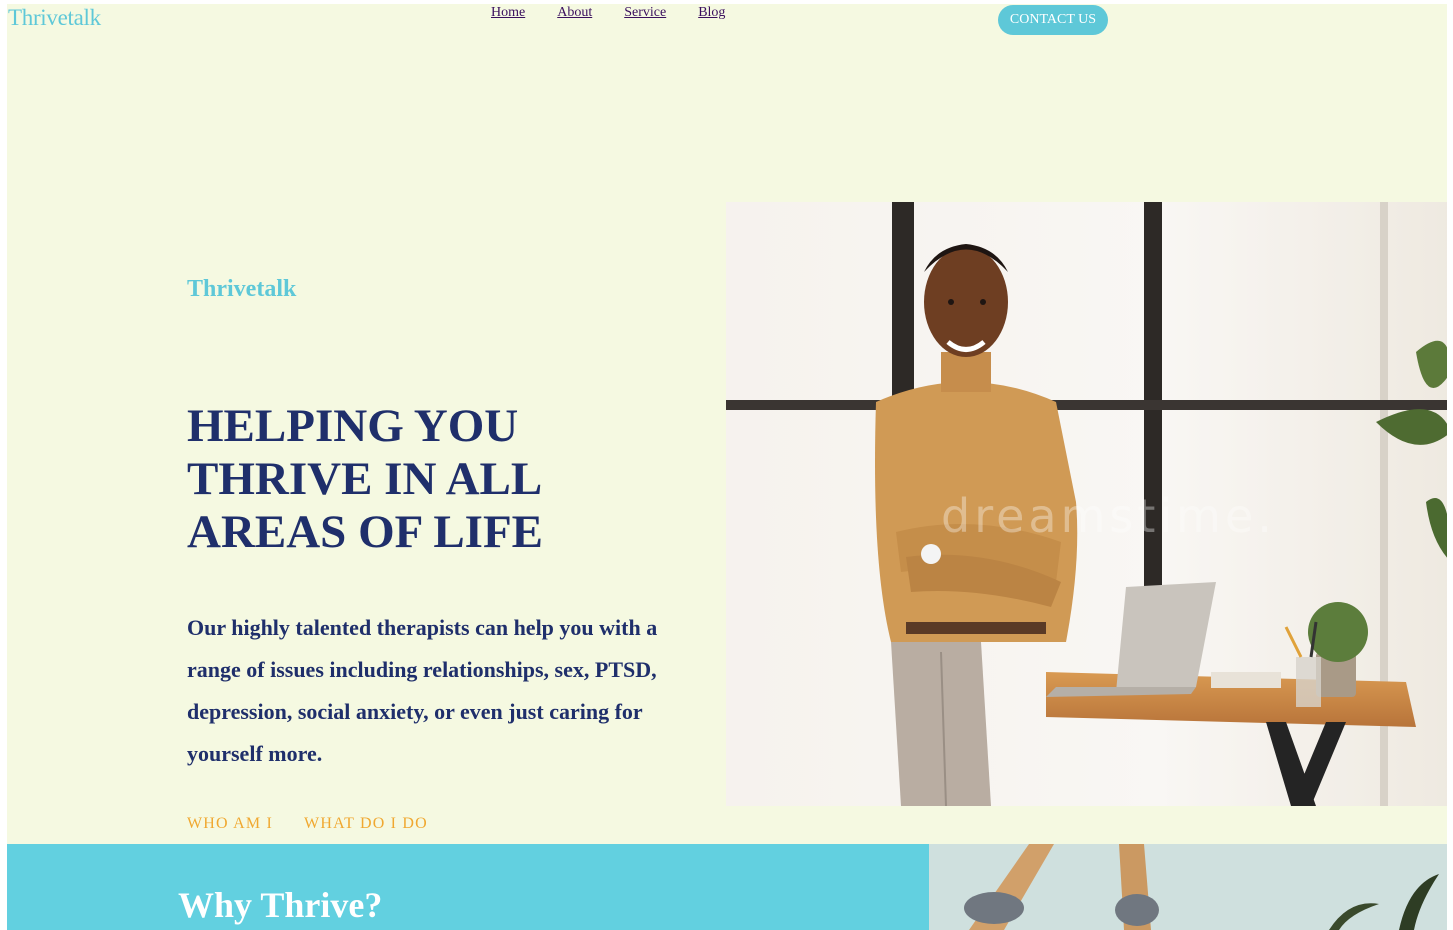 This screenshot has height=930, width=1453. What do you see at coordinates (508, 13) in the screenshot?
I see `nav-home-link: Home` at bounding box center [508, 13].